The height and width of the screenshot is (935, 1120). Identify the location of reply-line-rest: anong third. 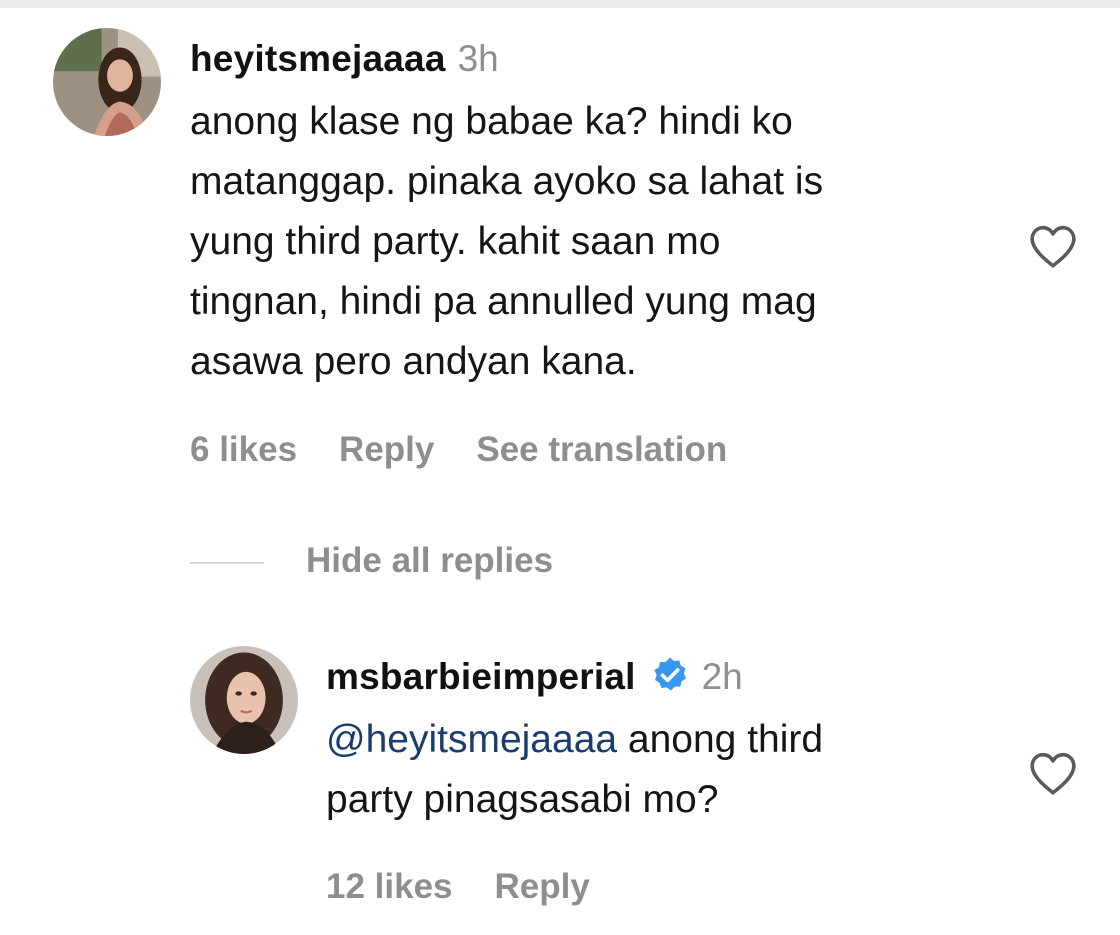
(720, 739).